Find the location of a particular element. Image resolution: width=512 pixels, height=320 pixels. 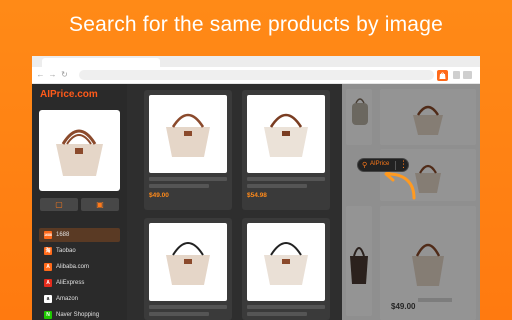

back-icon: ← is located at coordinates (40, 75).